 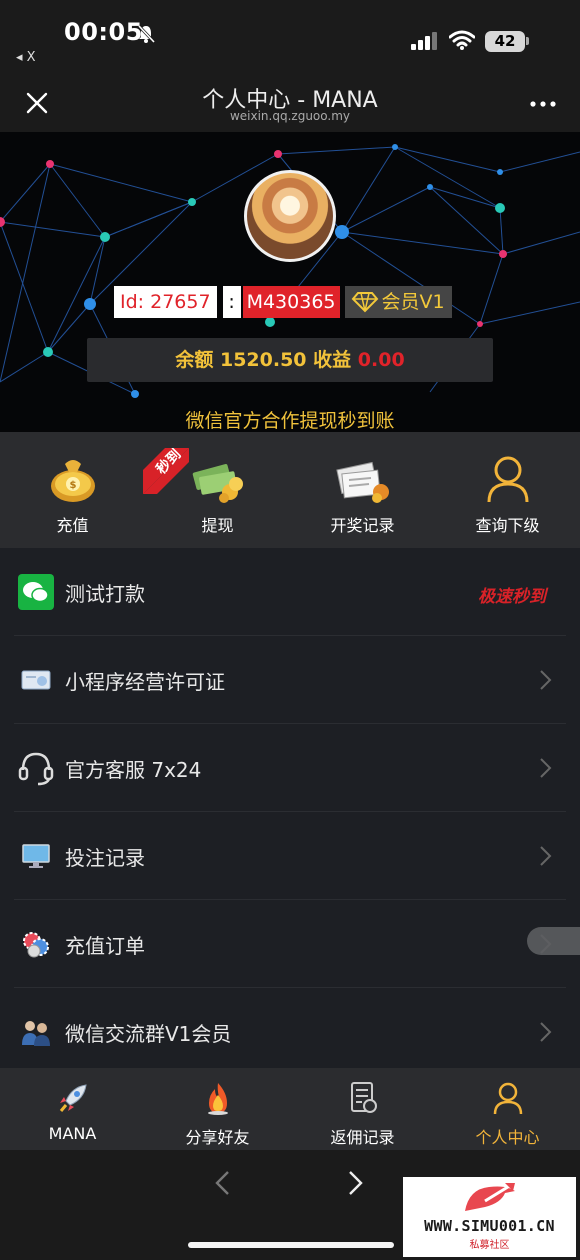 I want to click on balance-bar: 余额 1520.50 收益 0.00, so click(x=290, y=360).